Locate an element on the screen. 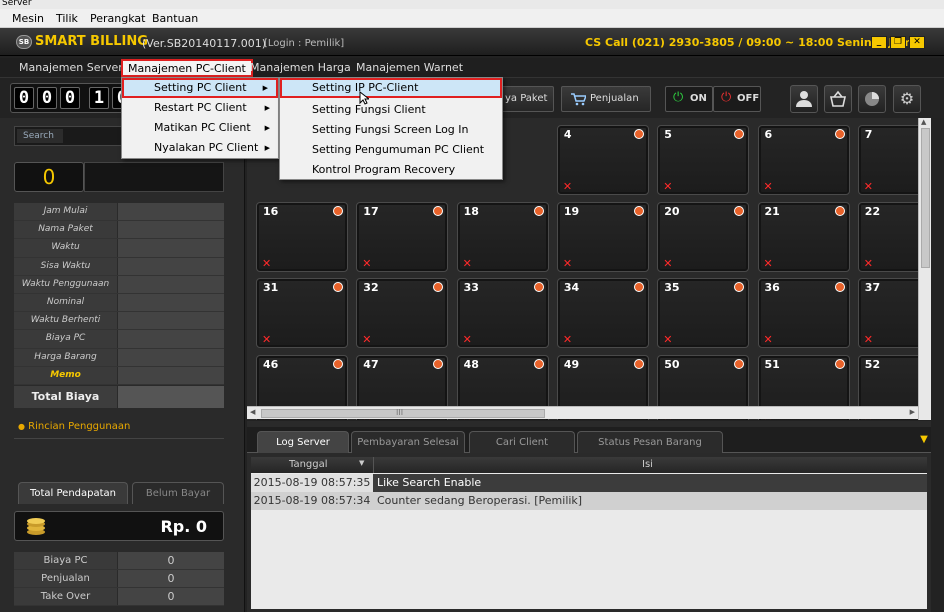  tab-cari-client: Cari Client is located at coordinates (522, 442).